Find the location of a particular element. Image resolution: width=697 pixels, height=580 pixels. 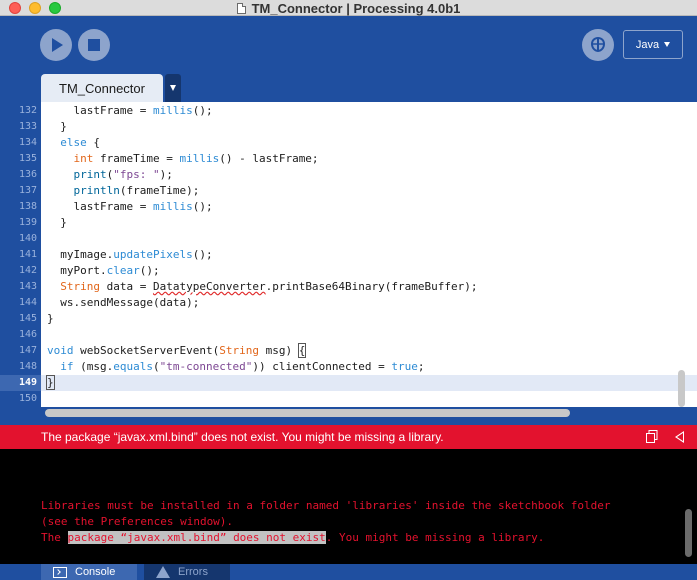

console-line: (see the Preferences window). is located at coordinates (137, 521).